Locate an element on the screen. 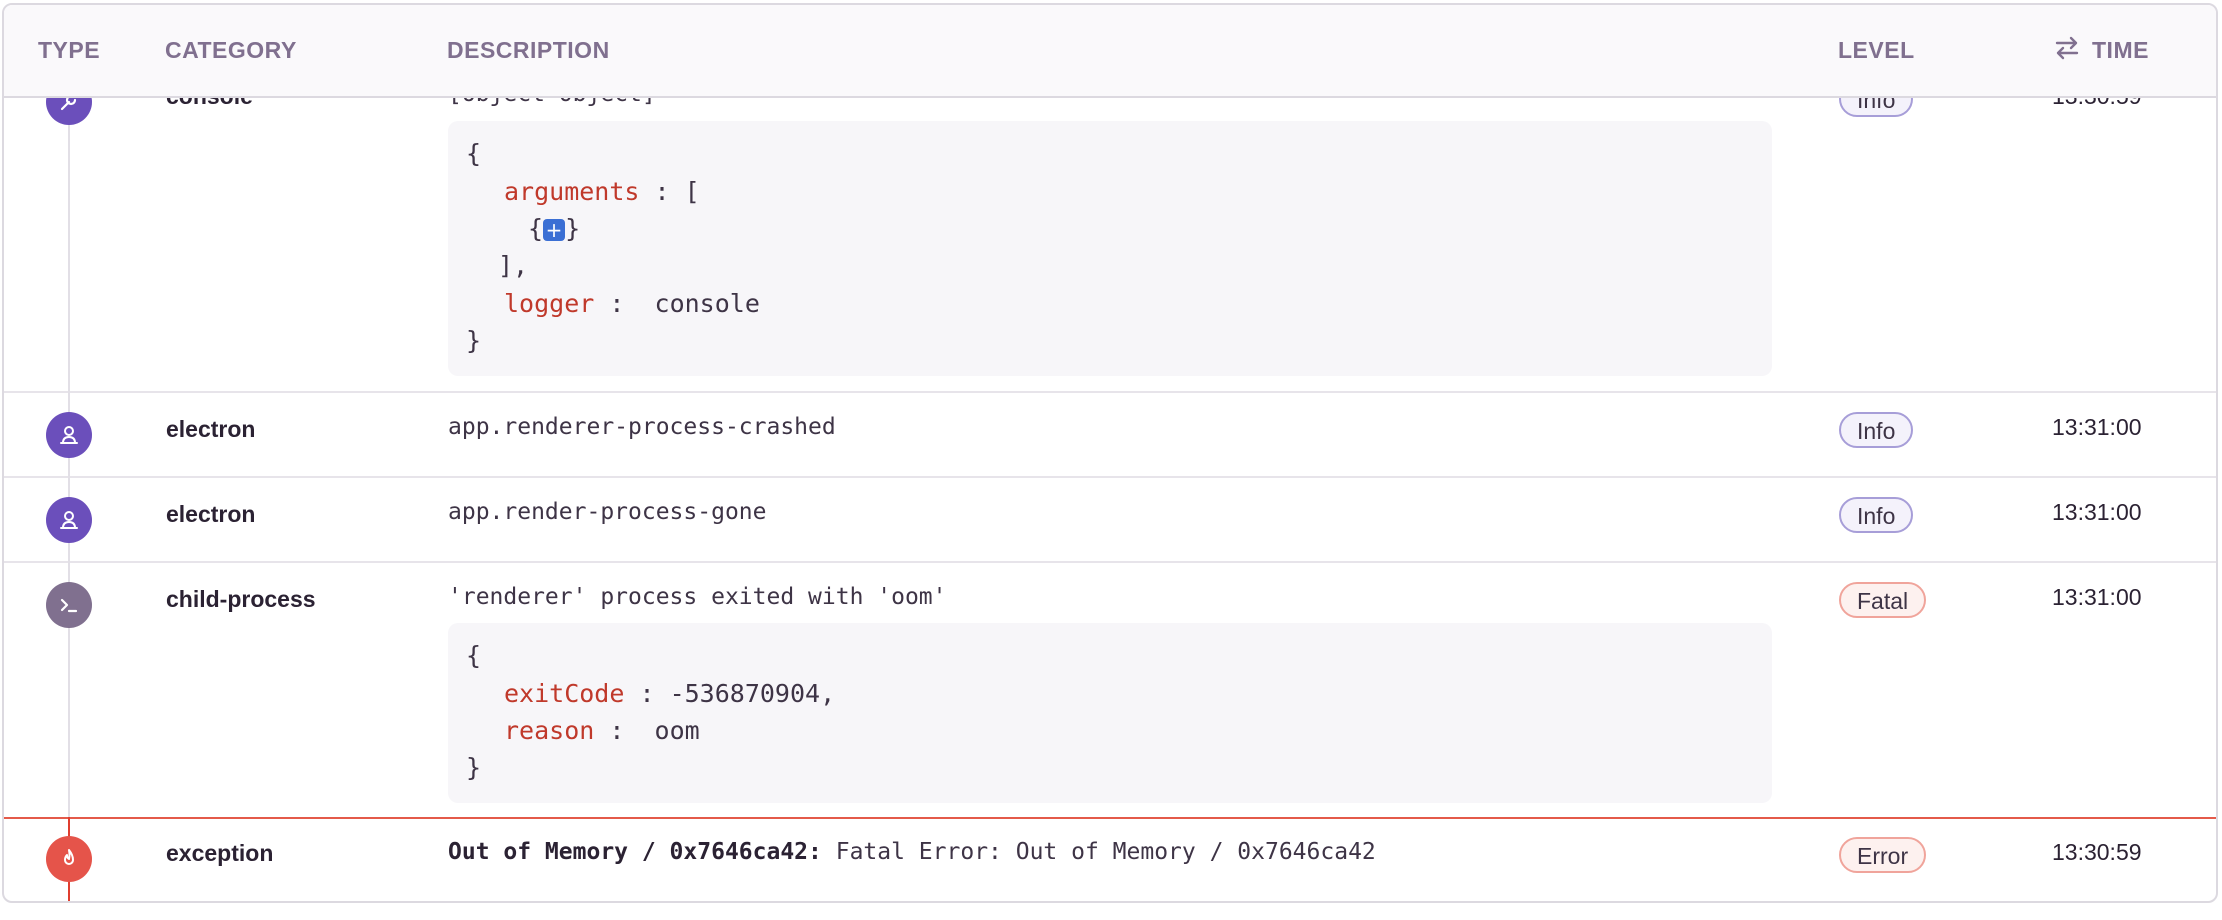 Image resolution: width=2222 pixels, height=920 pixels. level-badge: Fatal is located at coordinates (1883, 600).